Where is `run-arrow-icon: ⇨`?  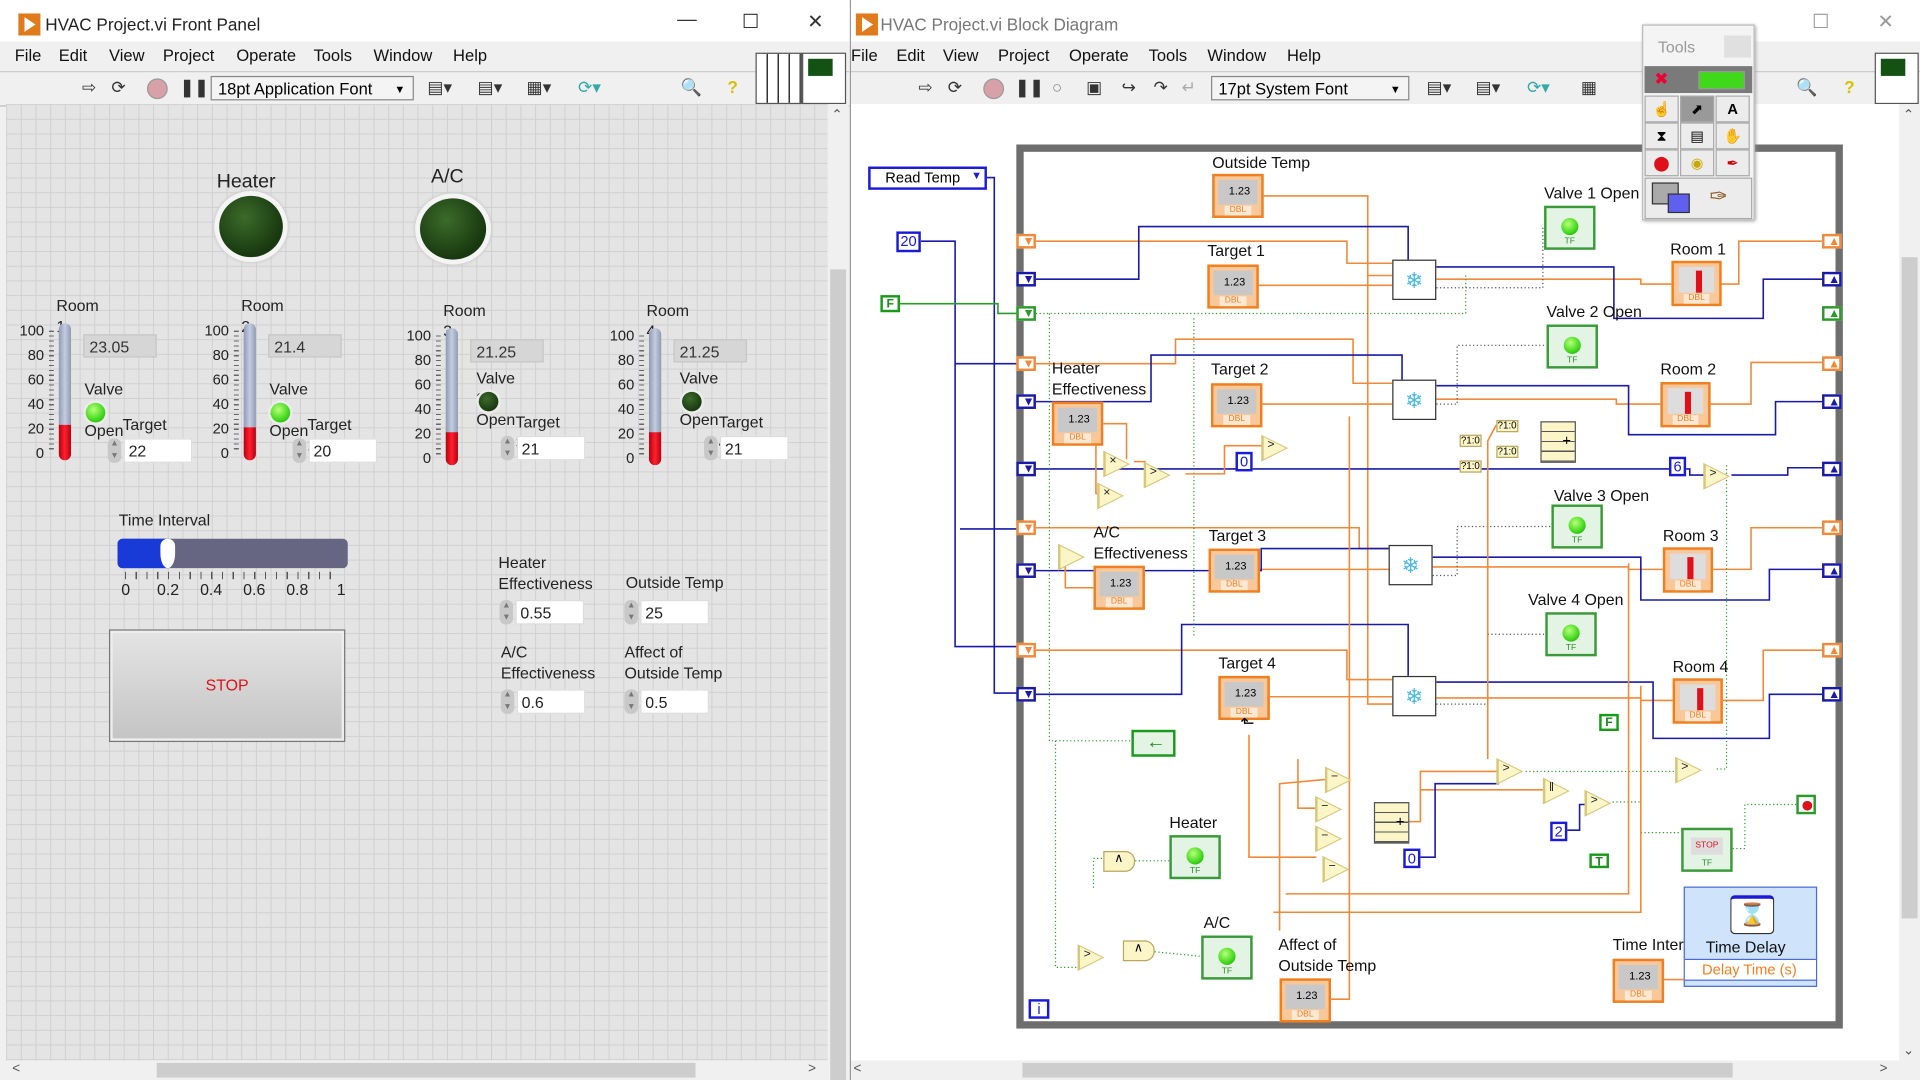
run-arrow-icon: ⇨ is located at coordinates (89, 87).